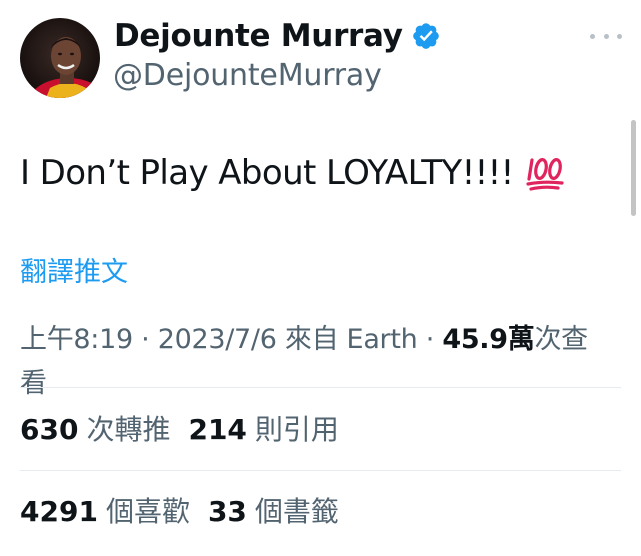 Image resolution: width=641 pixels, height=556 pixels. I want to click on bookmarks-label: 個書籤, so click(296, 511).